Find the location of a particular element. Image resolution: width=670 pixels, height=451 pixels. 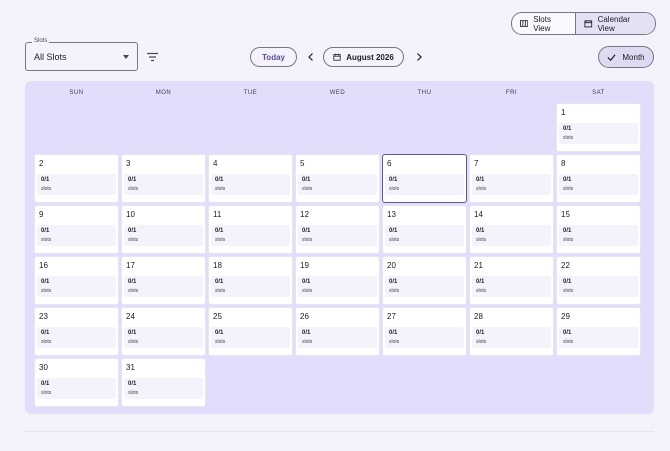

calendar-day: 17 0/1 slots is located at coordinates (163, 280).